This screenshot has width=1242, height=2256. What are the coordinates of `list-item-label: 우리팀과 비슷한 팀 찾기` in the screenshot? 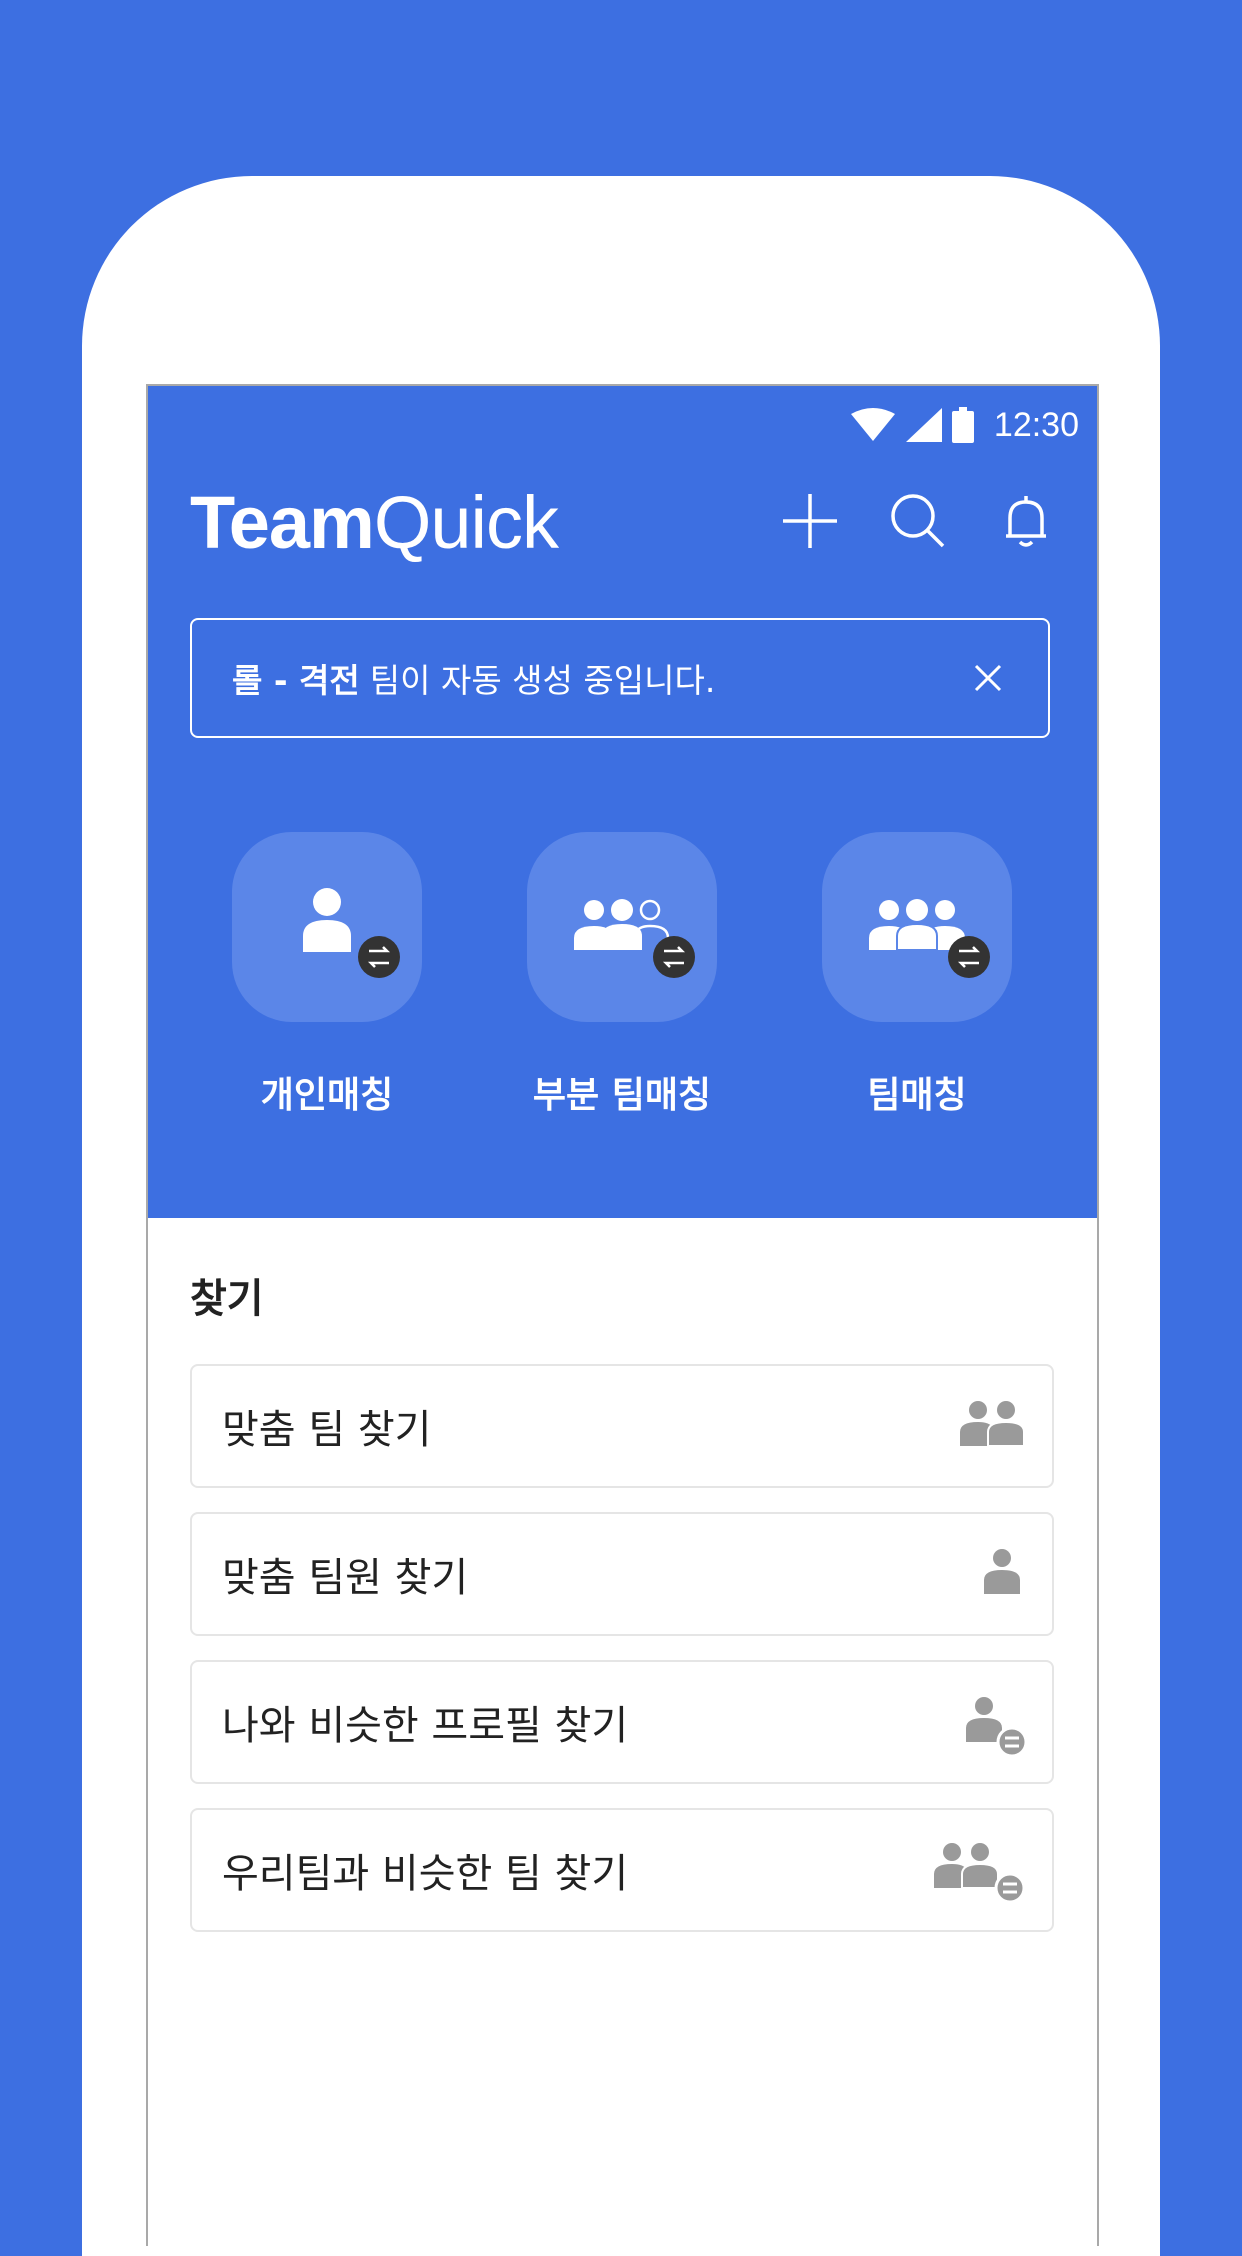 It's located at (425, 1874).